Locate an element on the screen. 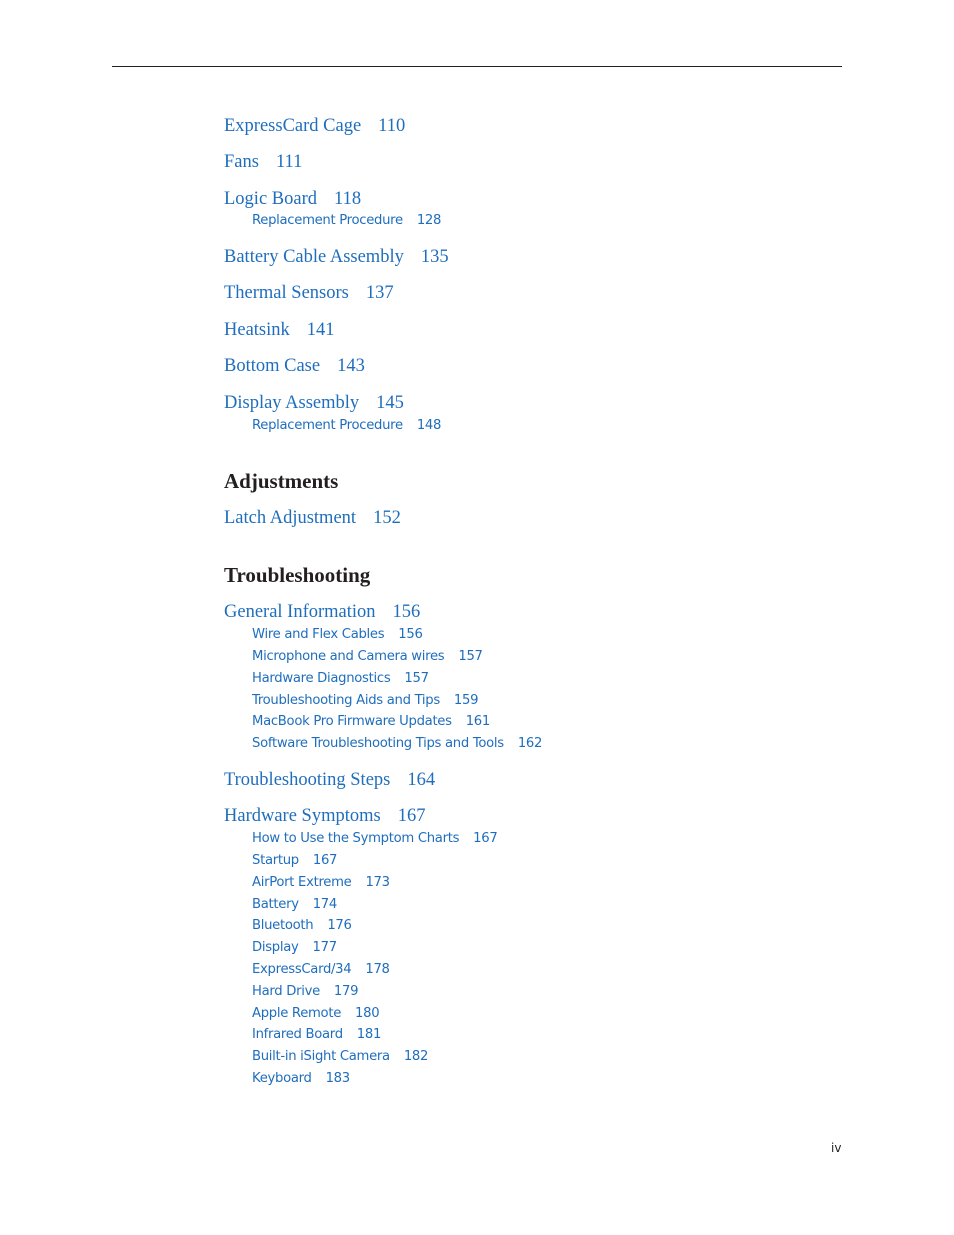 The width and height of the screenshot is (954, 1235). toc-entry-page: 164 is located at coordinates (421, 780).